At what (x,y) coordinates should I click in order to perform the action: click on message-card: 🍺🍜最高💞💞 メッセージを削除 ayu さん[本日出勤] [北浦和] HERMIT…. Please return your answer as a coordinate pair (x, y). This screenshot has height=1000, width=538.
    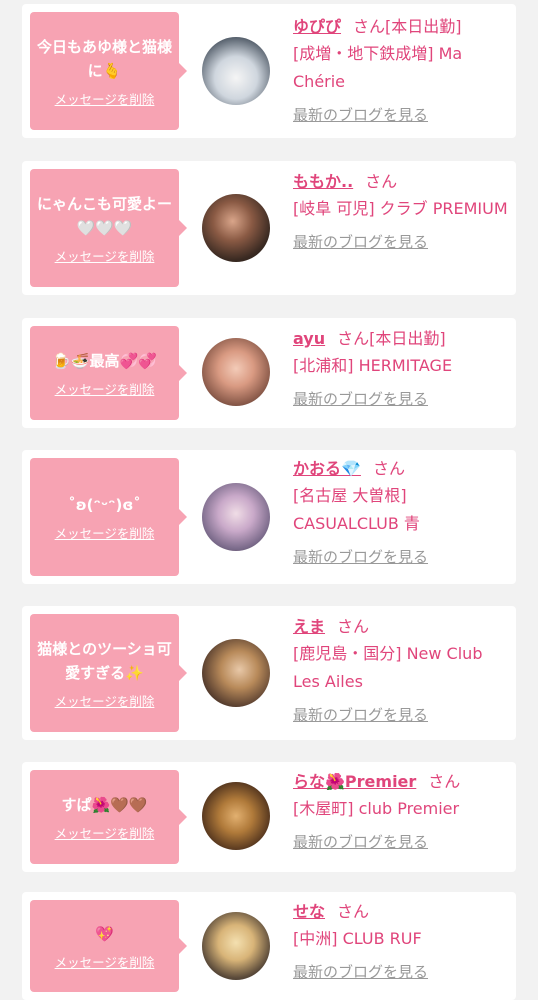
    Looking at the image, I should click on (269, 373).